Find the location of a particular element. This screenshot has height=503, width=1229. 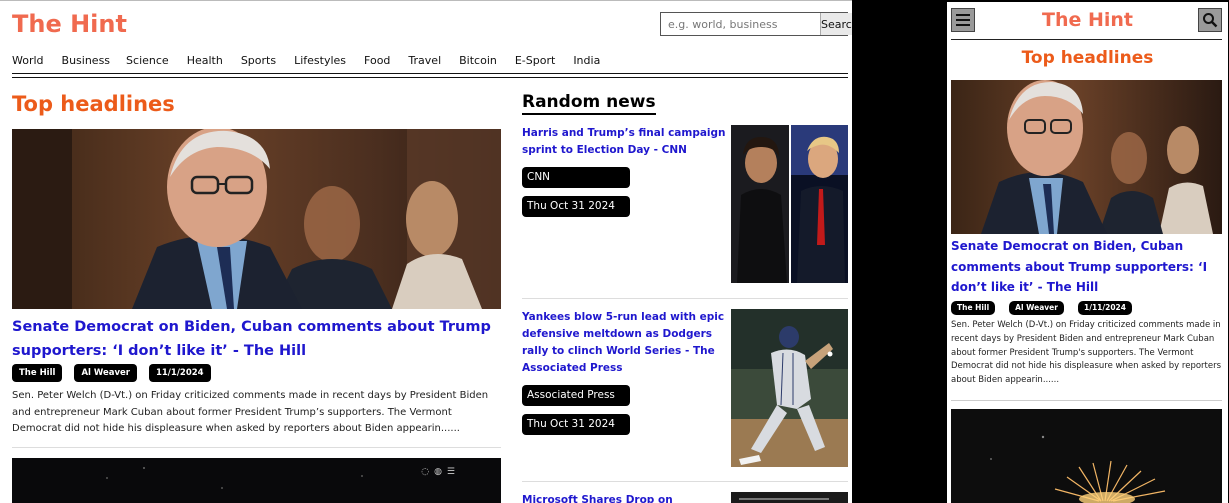

nav-item-bitcoin: Bitcoin is located at coordinates (478, 60).